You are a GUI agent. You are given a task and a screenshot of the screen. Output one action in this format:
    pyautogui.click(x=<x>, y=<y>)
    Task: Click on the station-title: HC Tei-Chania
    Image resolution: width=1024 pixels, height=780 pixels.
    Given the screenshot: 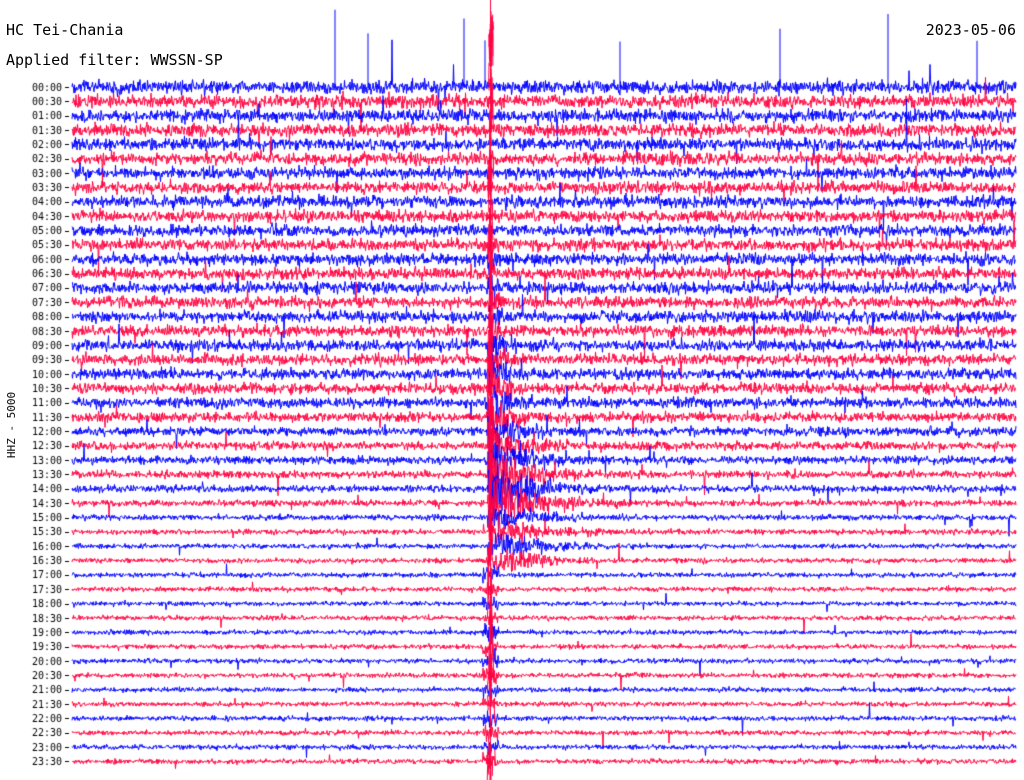 What is the action you would take?
    pyautogui.click(x=65, y=30)
    